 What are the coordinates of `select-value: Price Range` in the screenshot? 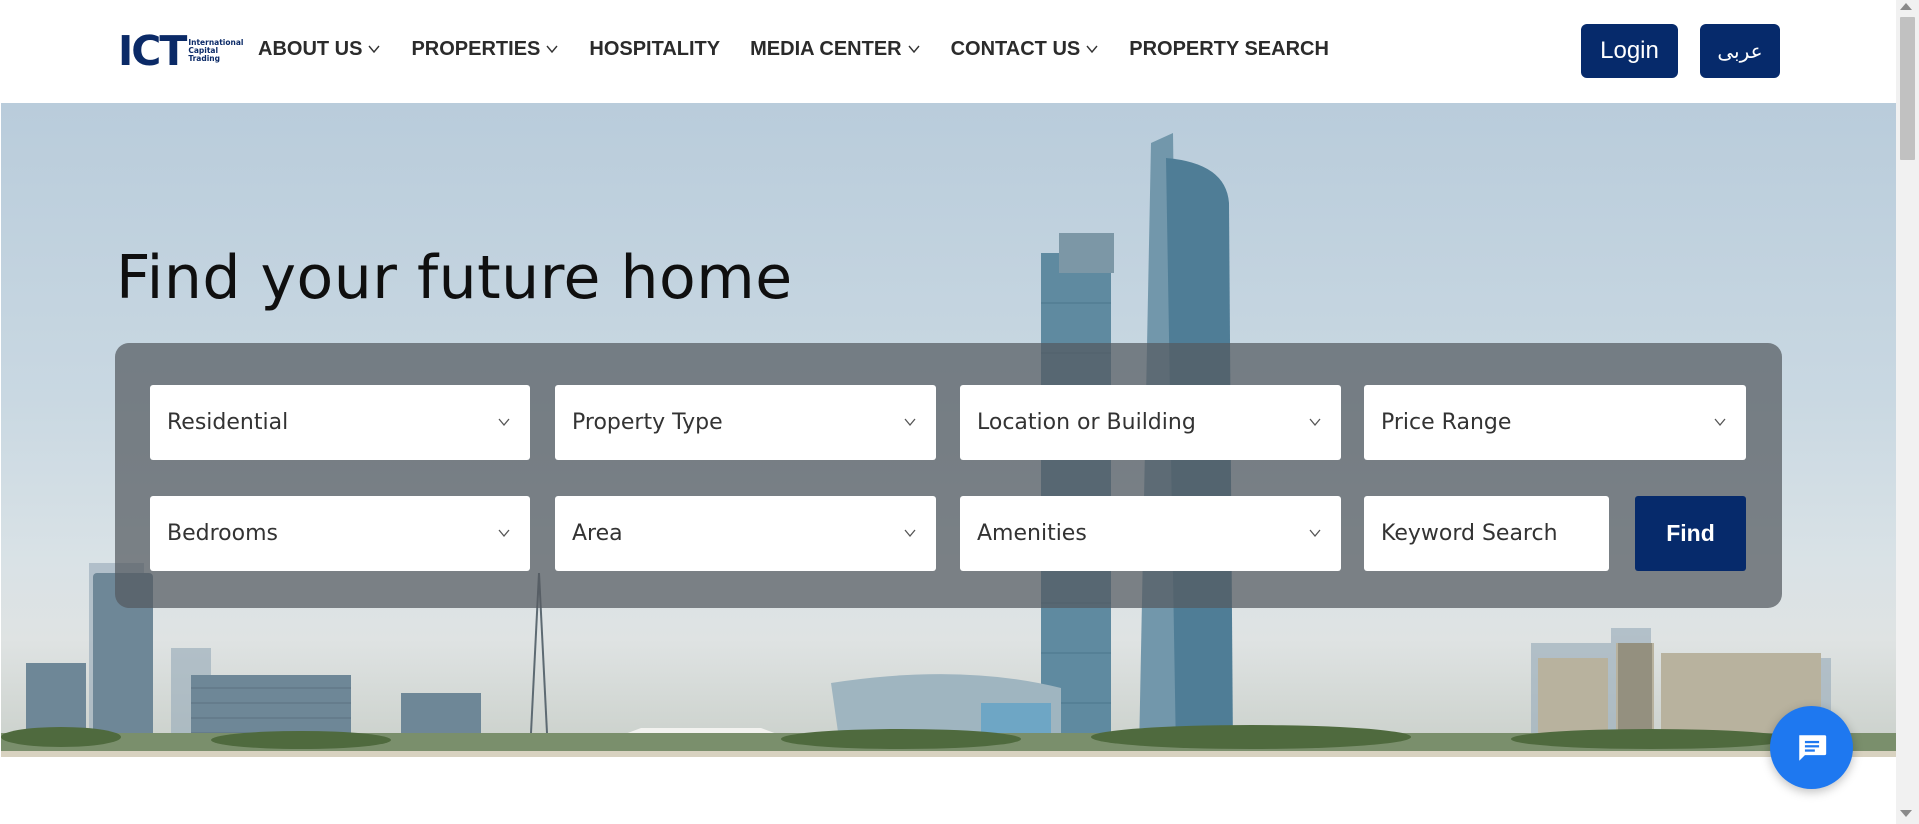 It's located at (1446, 422).